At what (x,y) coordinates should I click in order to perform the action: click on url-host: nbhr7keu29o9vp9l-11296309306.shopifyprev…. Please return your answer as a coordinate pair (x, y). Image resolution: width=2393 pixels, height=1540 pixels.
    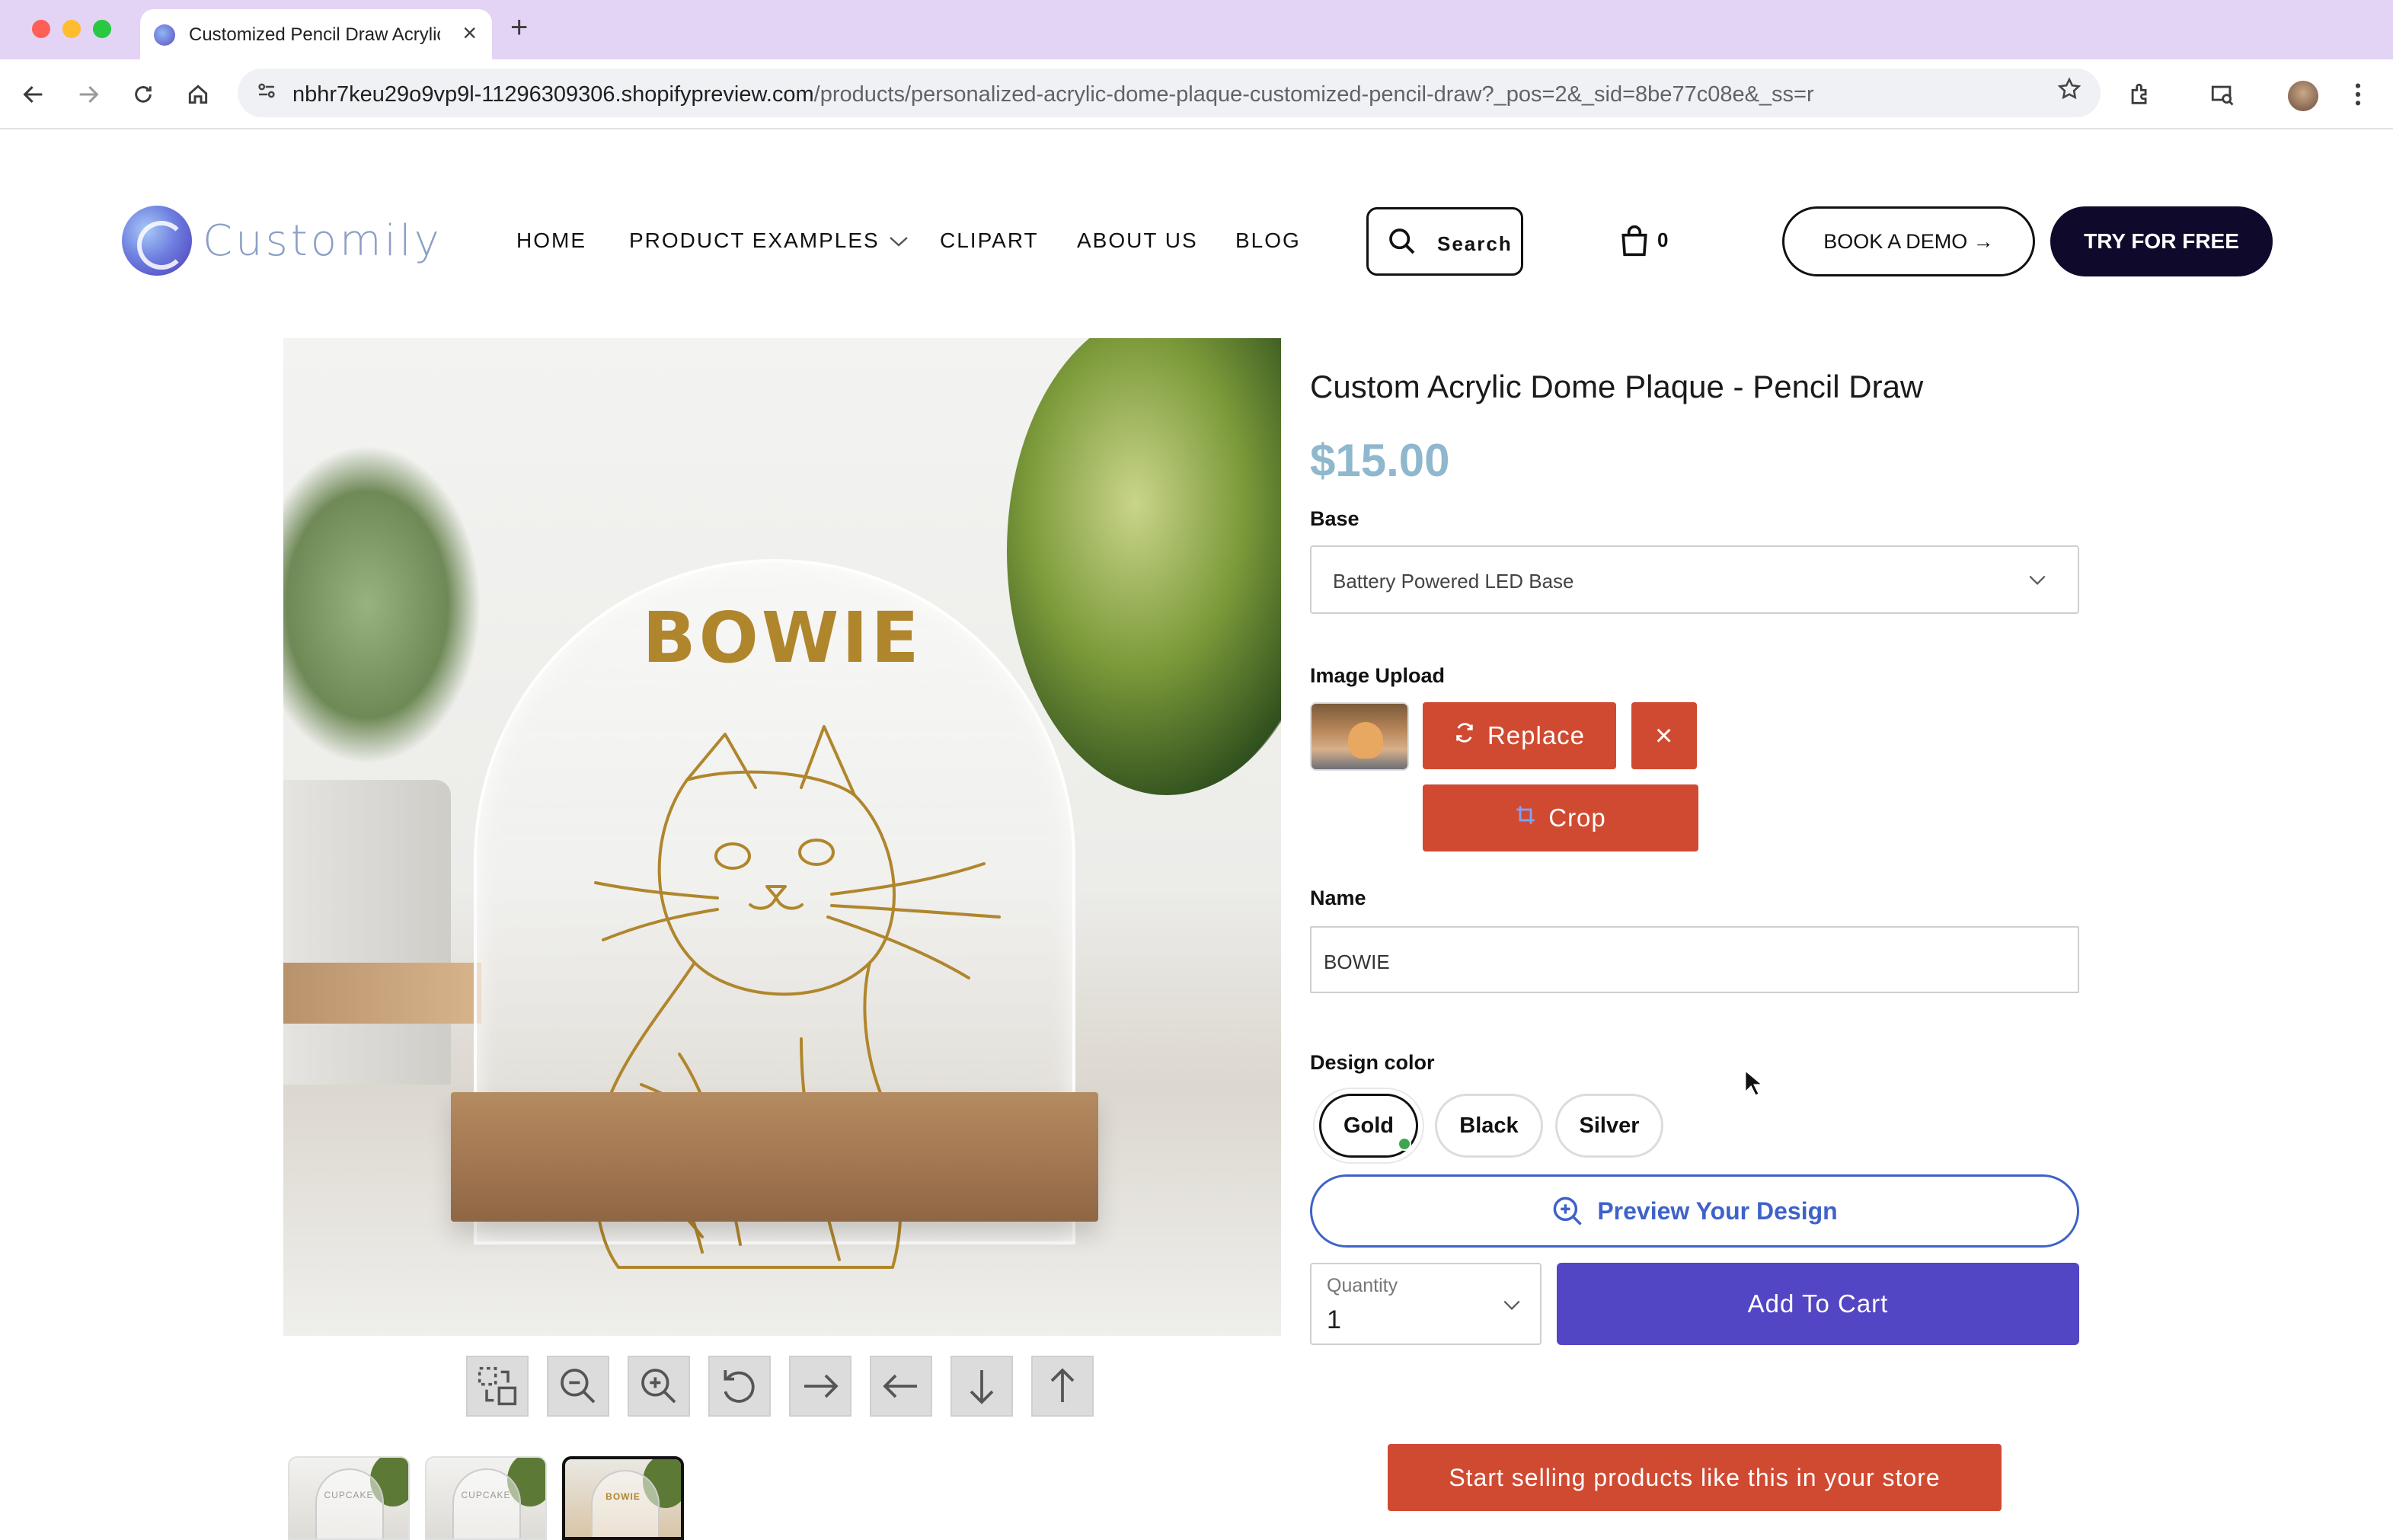
    Looking at the image, I should click on (553, 94).